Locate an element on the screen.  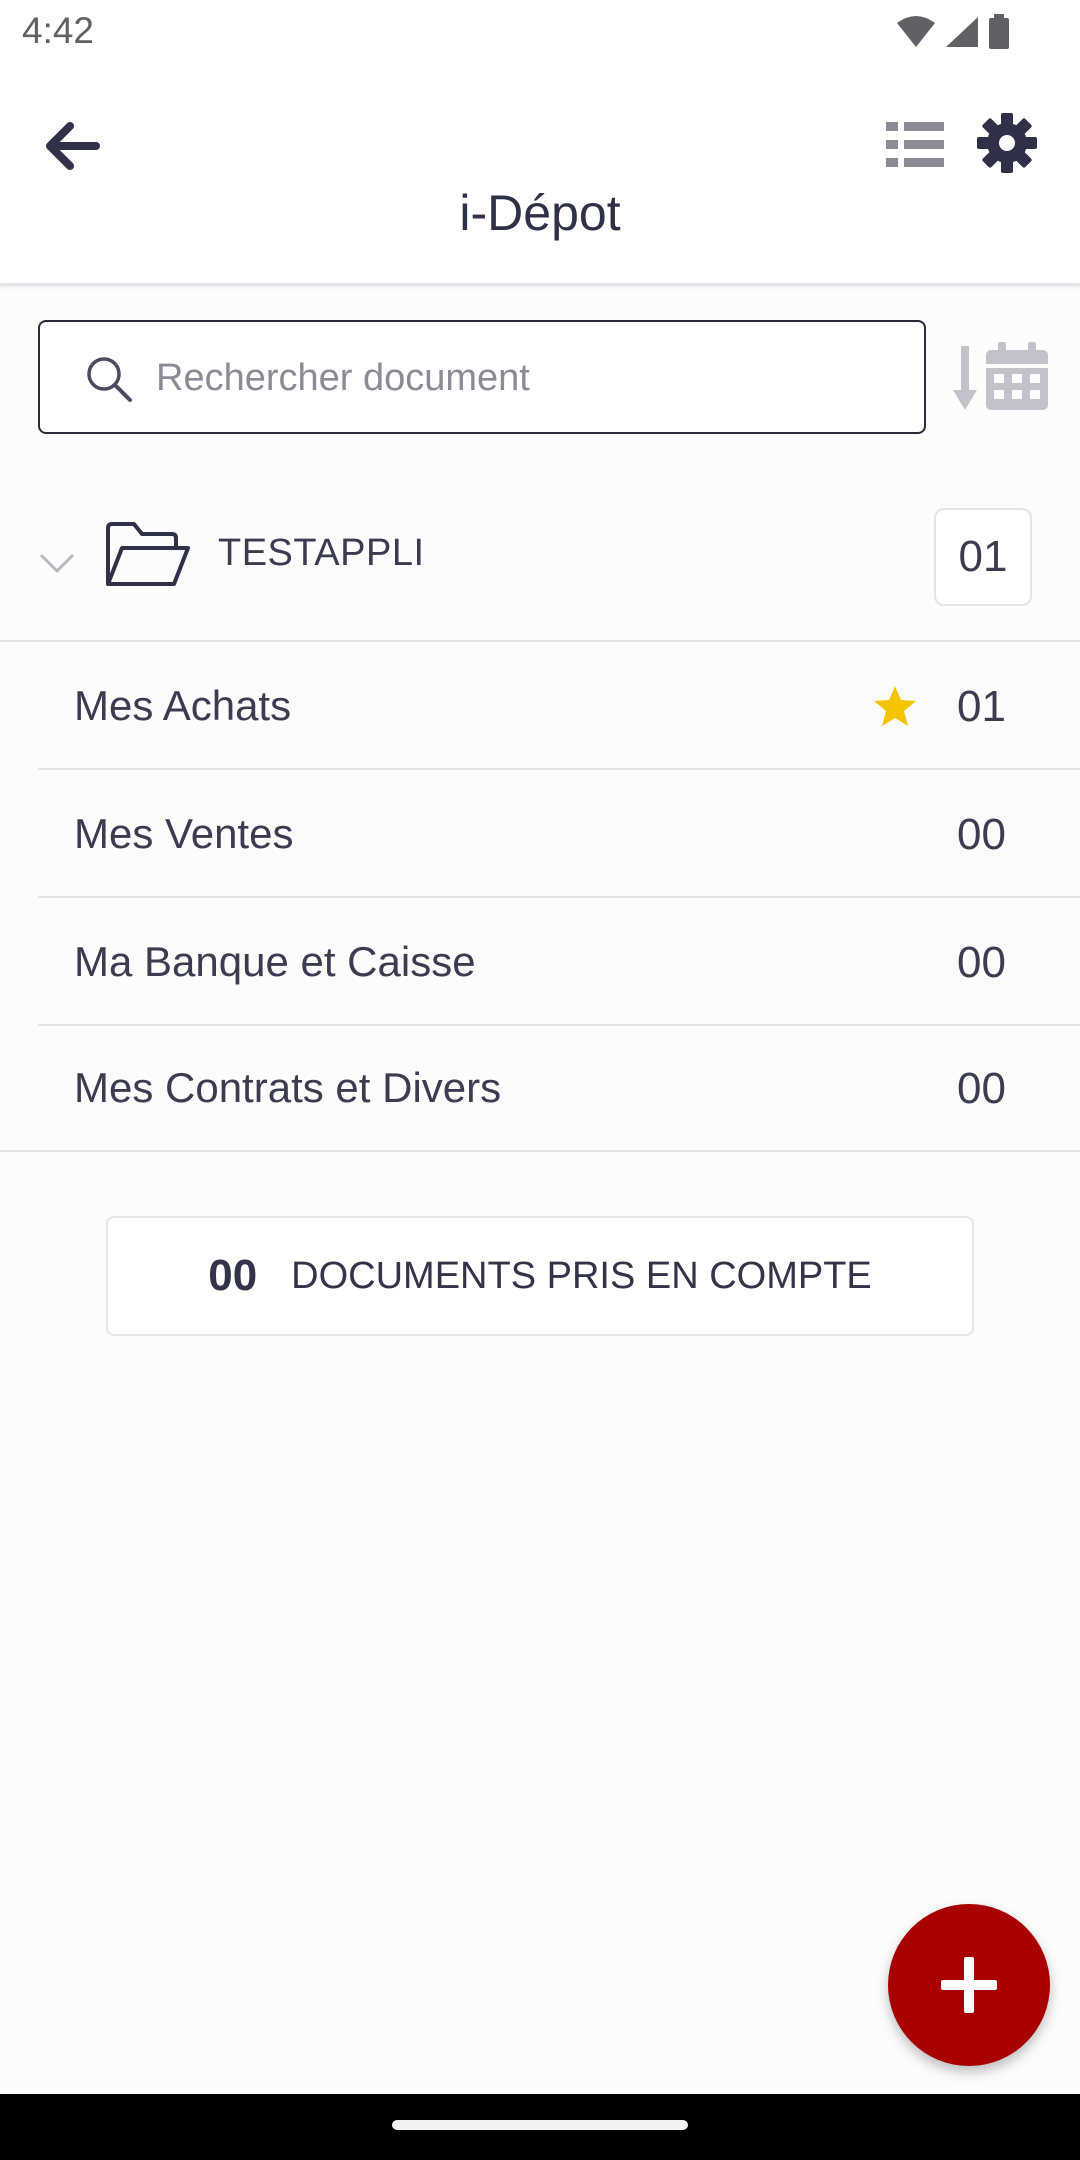
category-label: Mes Contrats et Divers is located at coordinates (288, 1087).